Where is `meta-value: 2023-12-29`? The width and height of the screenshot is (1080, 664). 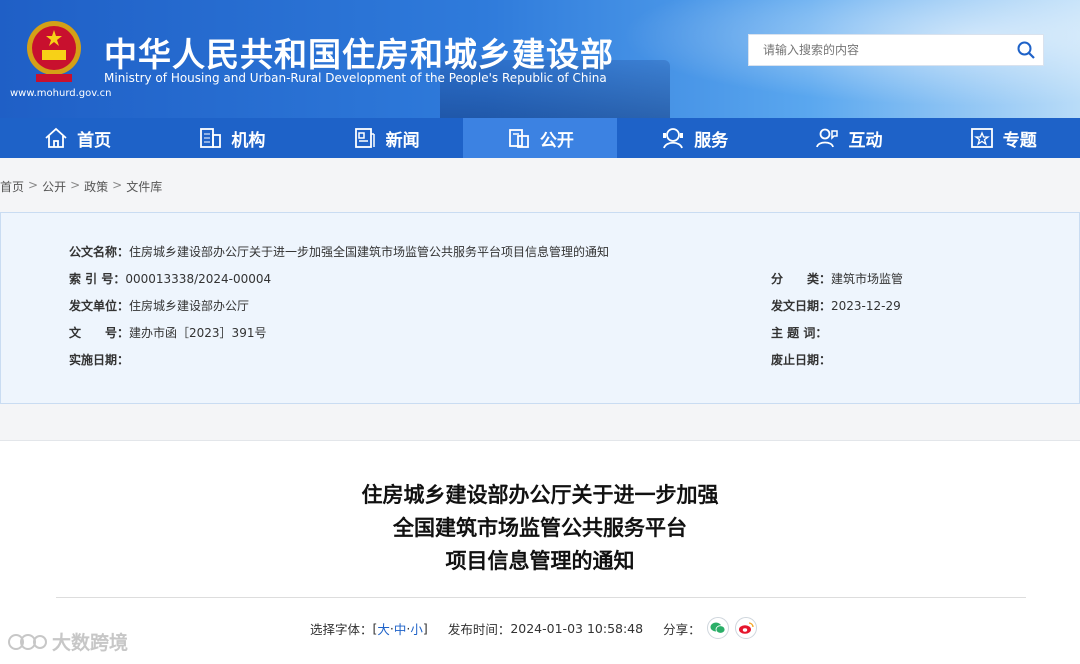 meta-value: 2023-12-29 is located at coordinates (866, 306).